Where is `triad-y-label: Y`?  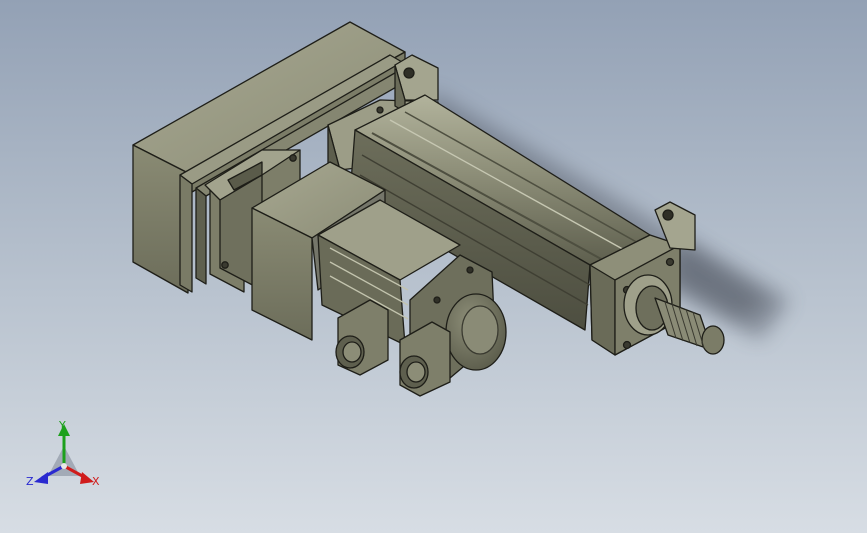
triad-y-label: Y is located at coordinates (62, 425).